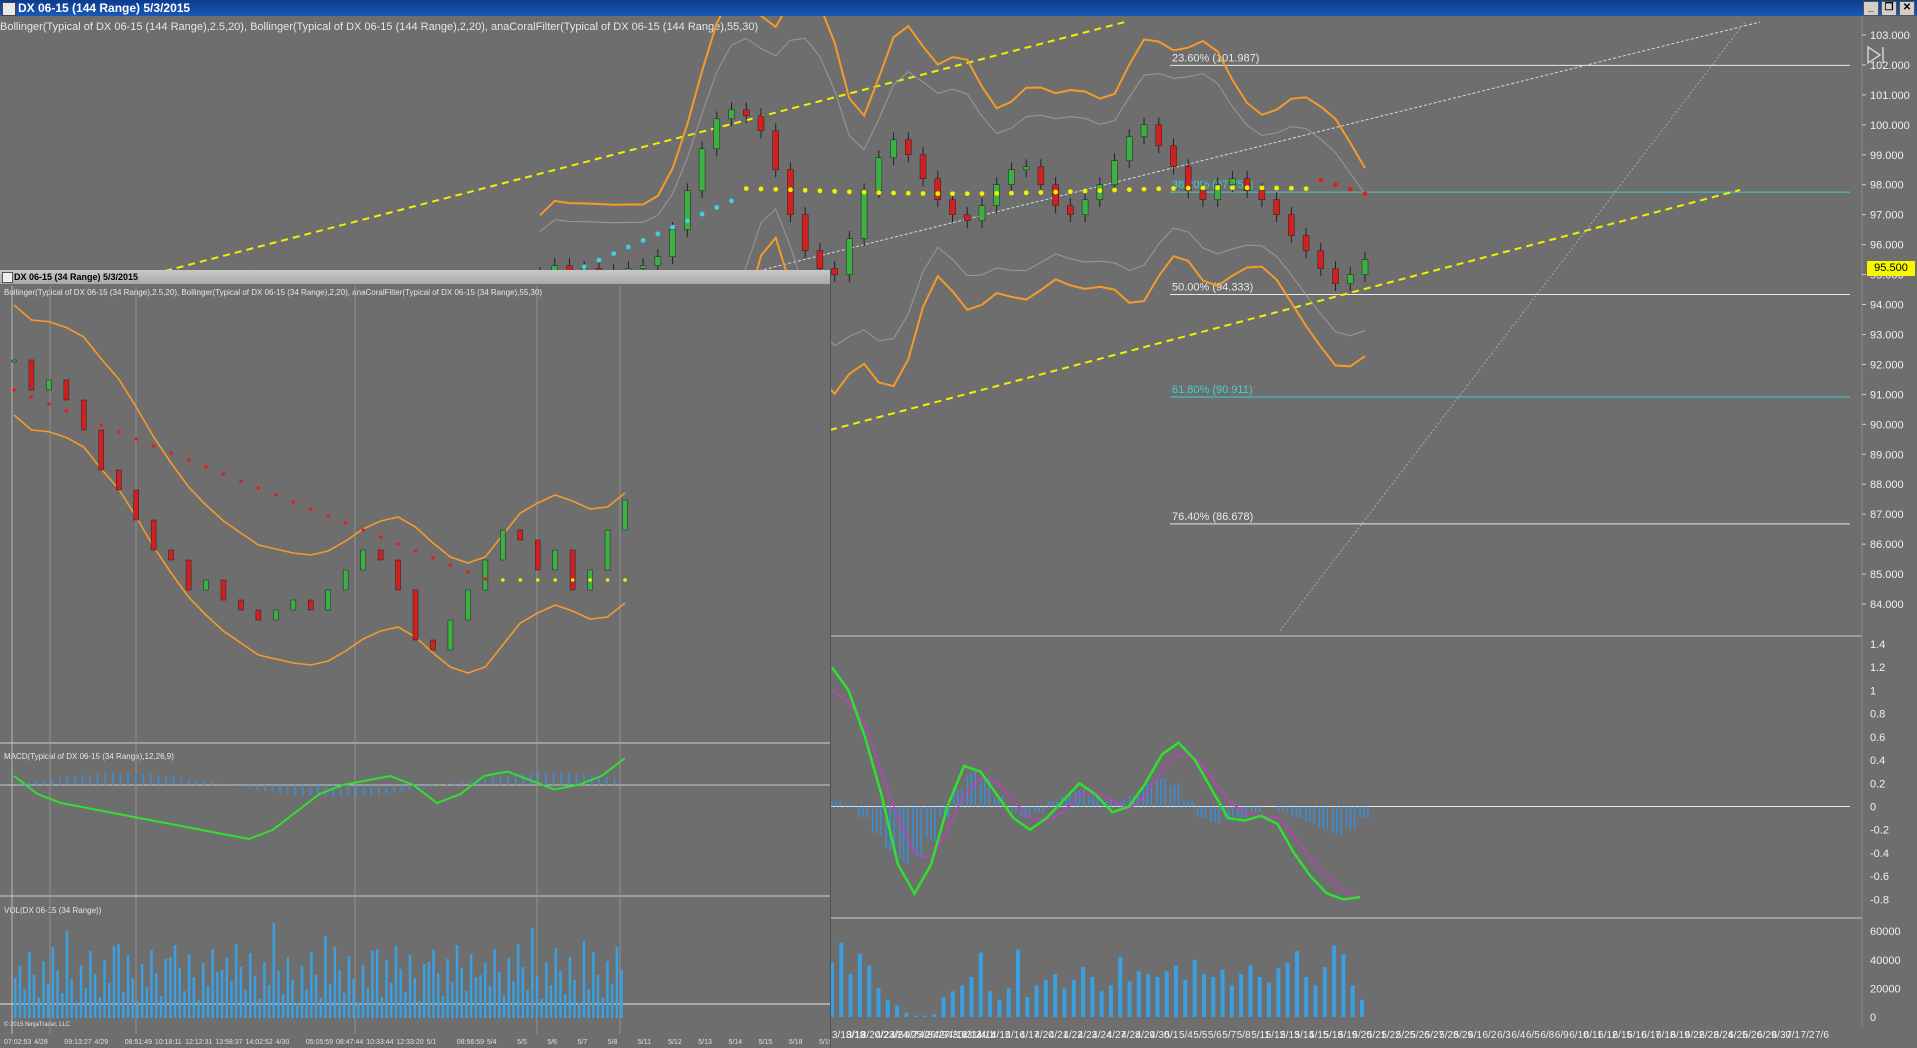 This screenshot has width=1917, height=1048. What do you see at coordinates (283, 1042) in the screenshot?
I see `inner-time-label: 4/30` at bounding box center [283, 1042].